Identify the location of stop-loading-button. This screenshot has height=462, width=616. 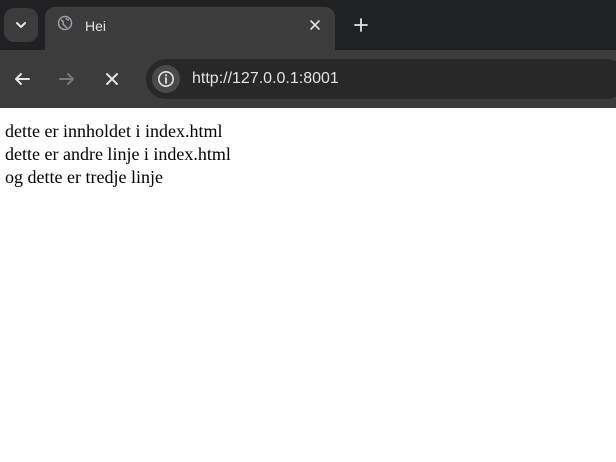
(112, 79).